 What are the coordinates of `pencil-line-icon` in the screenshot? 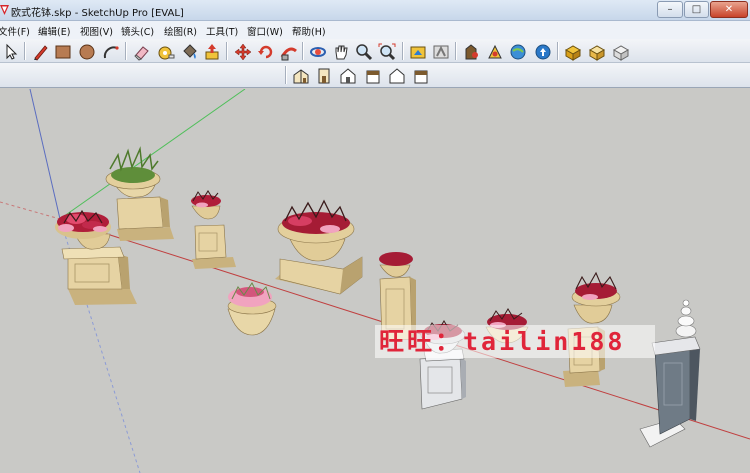 It's located at (40, 51).